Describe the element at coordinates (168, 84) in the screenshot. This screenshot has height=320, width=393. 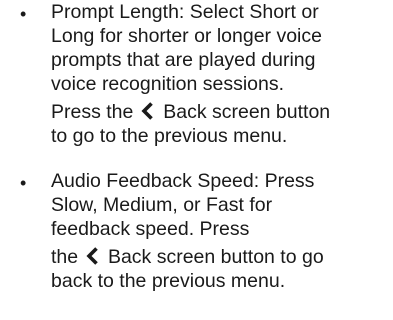
I see `item-line: voice recognition sessions.` at that location.